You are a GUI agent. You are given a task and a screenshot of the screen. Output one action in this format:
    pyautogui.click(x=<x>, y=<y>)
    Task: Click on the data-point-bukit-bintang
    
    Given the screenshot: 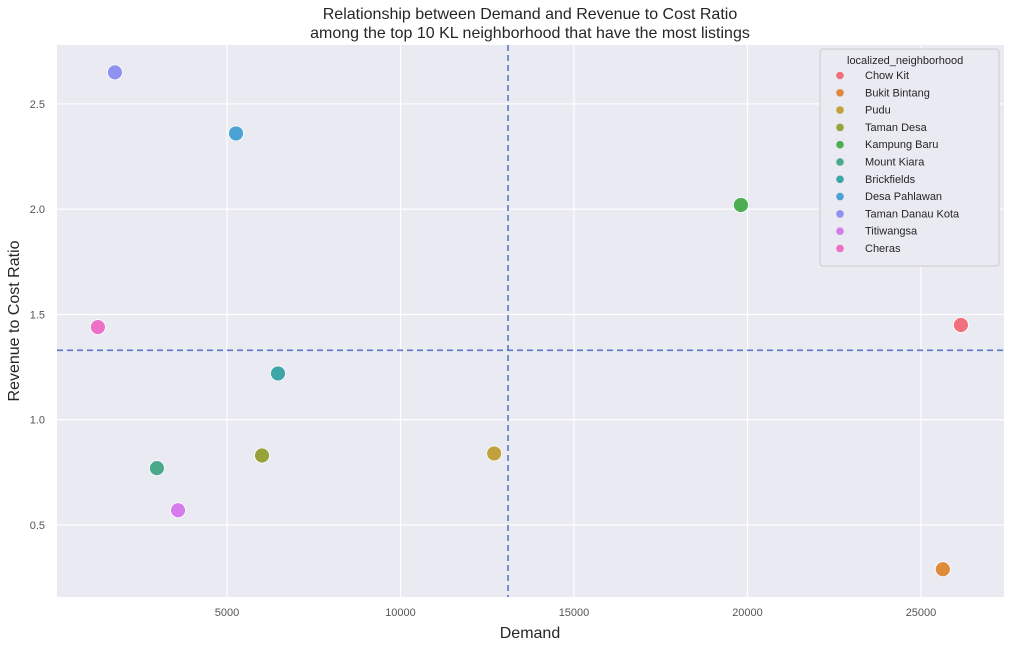 What is the action you would take?
    pyautogui.click(x=942, y=569)
    